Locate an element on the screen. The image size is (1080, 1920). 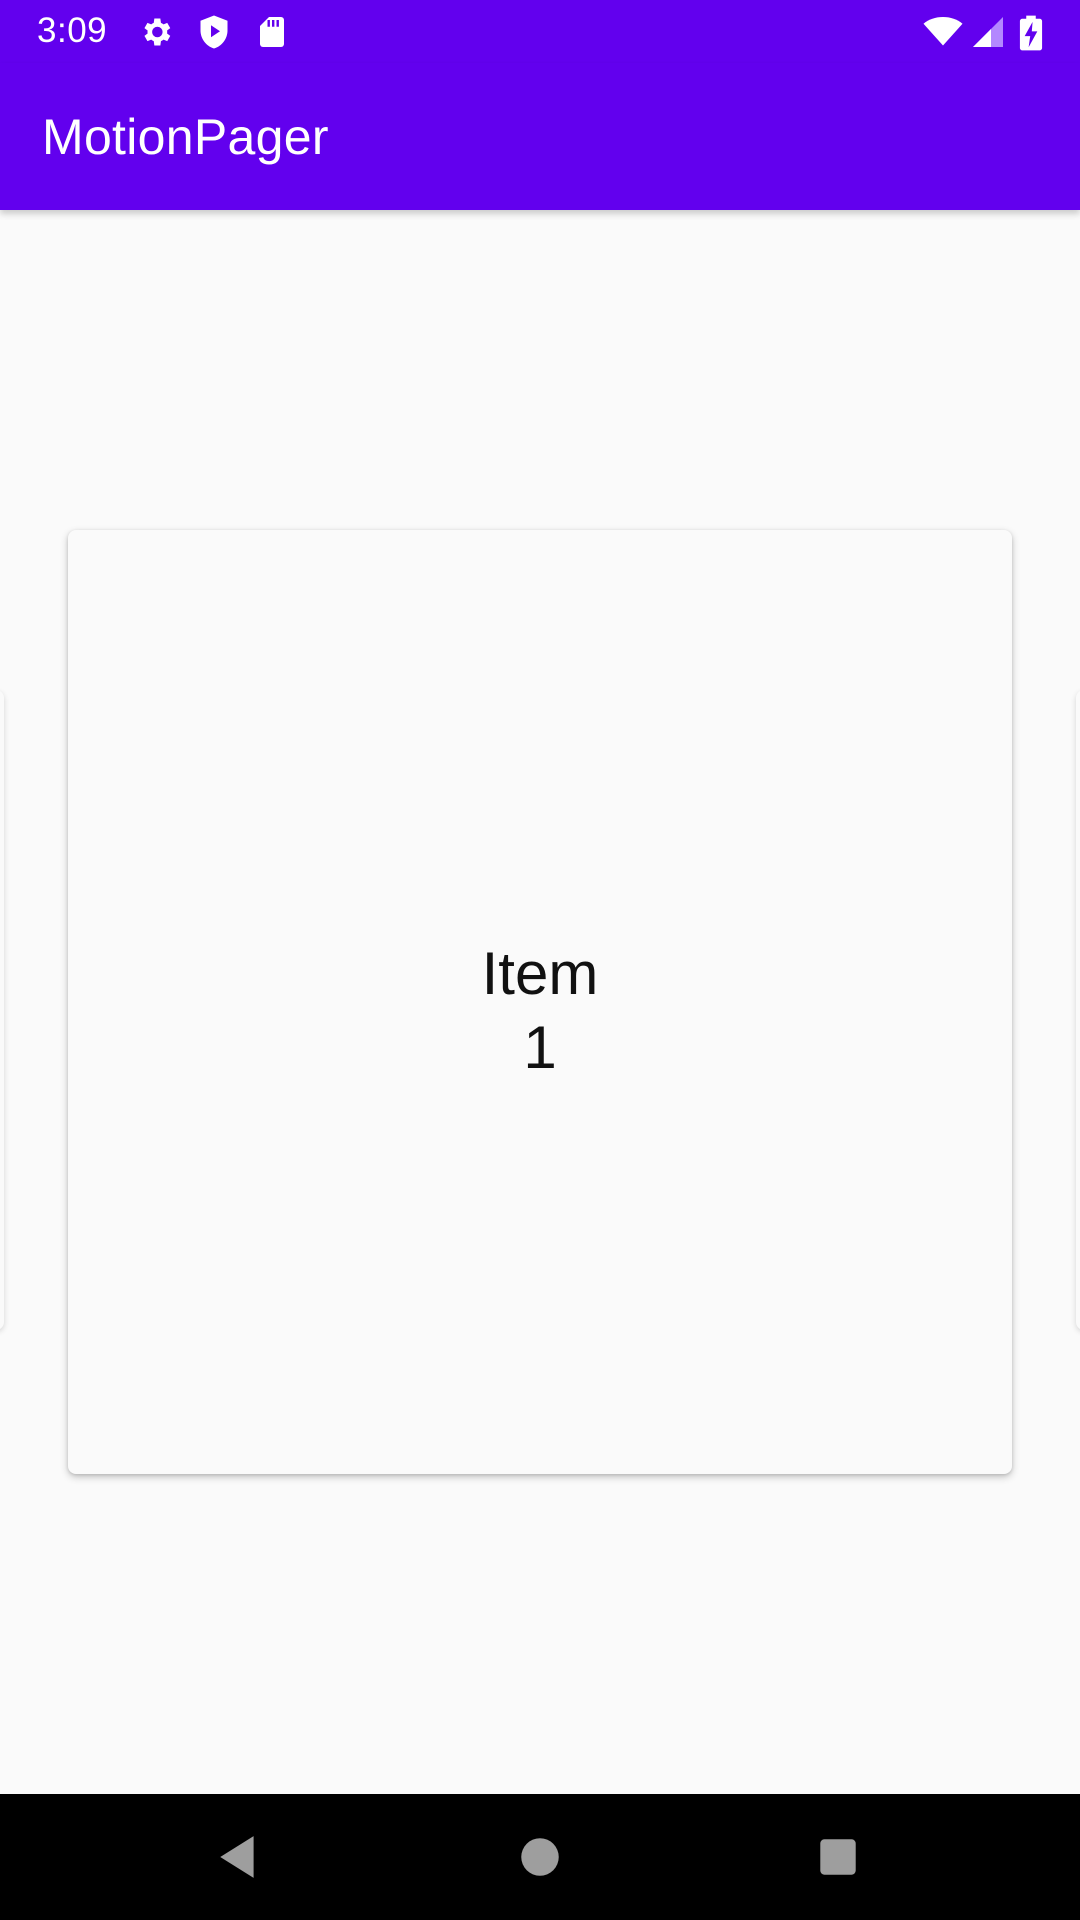
item-label: Item is located at coordinates (540, 973).